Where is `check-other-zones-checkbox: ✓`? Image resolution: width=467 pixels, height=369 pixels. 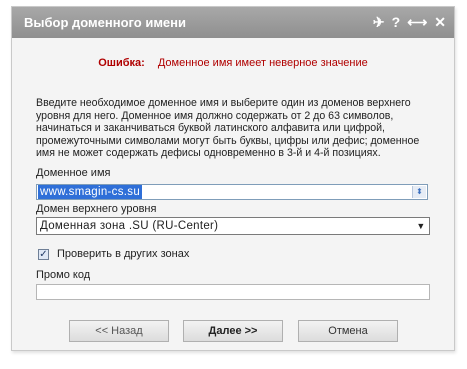
check-other-zones-checkbox: ✓ is located at coordinates (43, 254).